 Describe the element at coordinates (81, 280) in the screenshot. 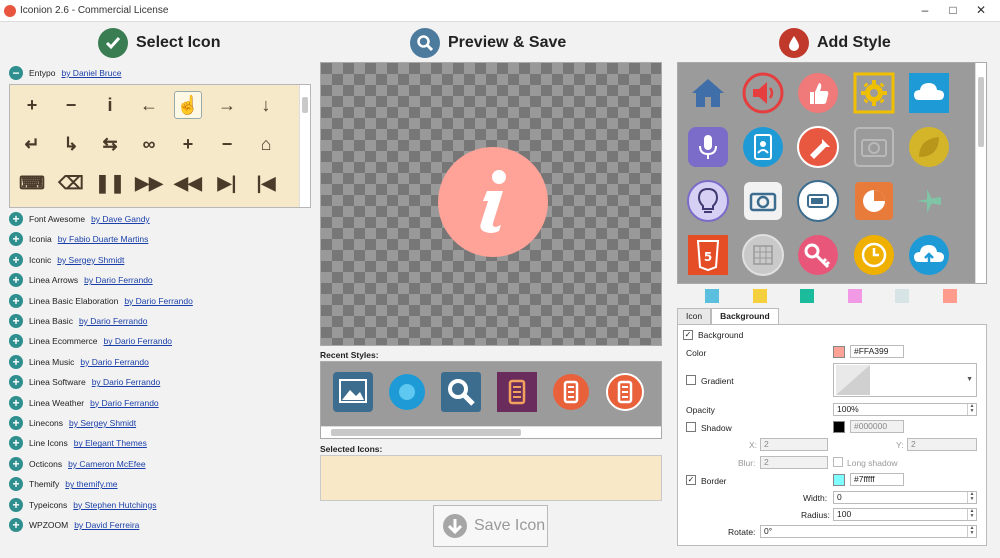

I see `icon-set-row: + Linea Arrows by Dario Ferrando` at that location.